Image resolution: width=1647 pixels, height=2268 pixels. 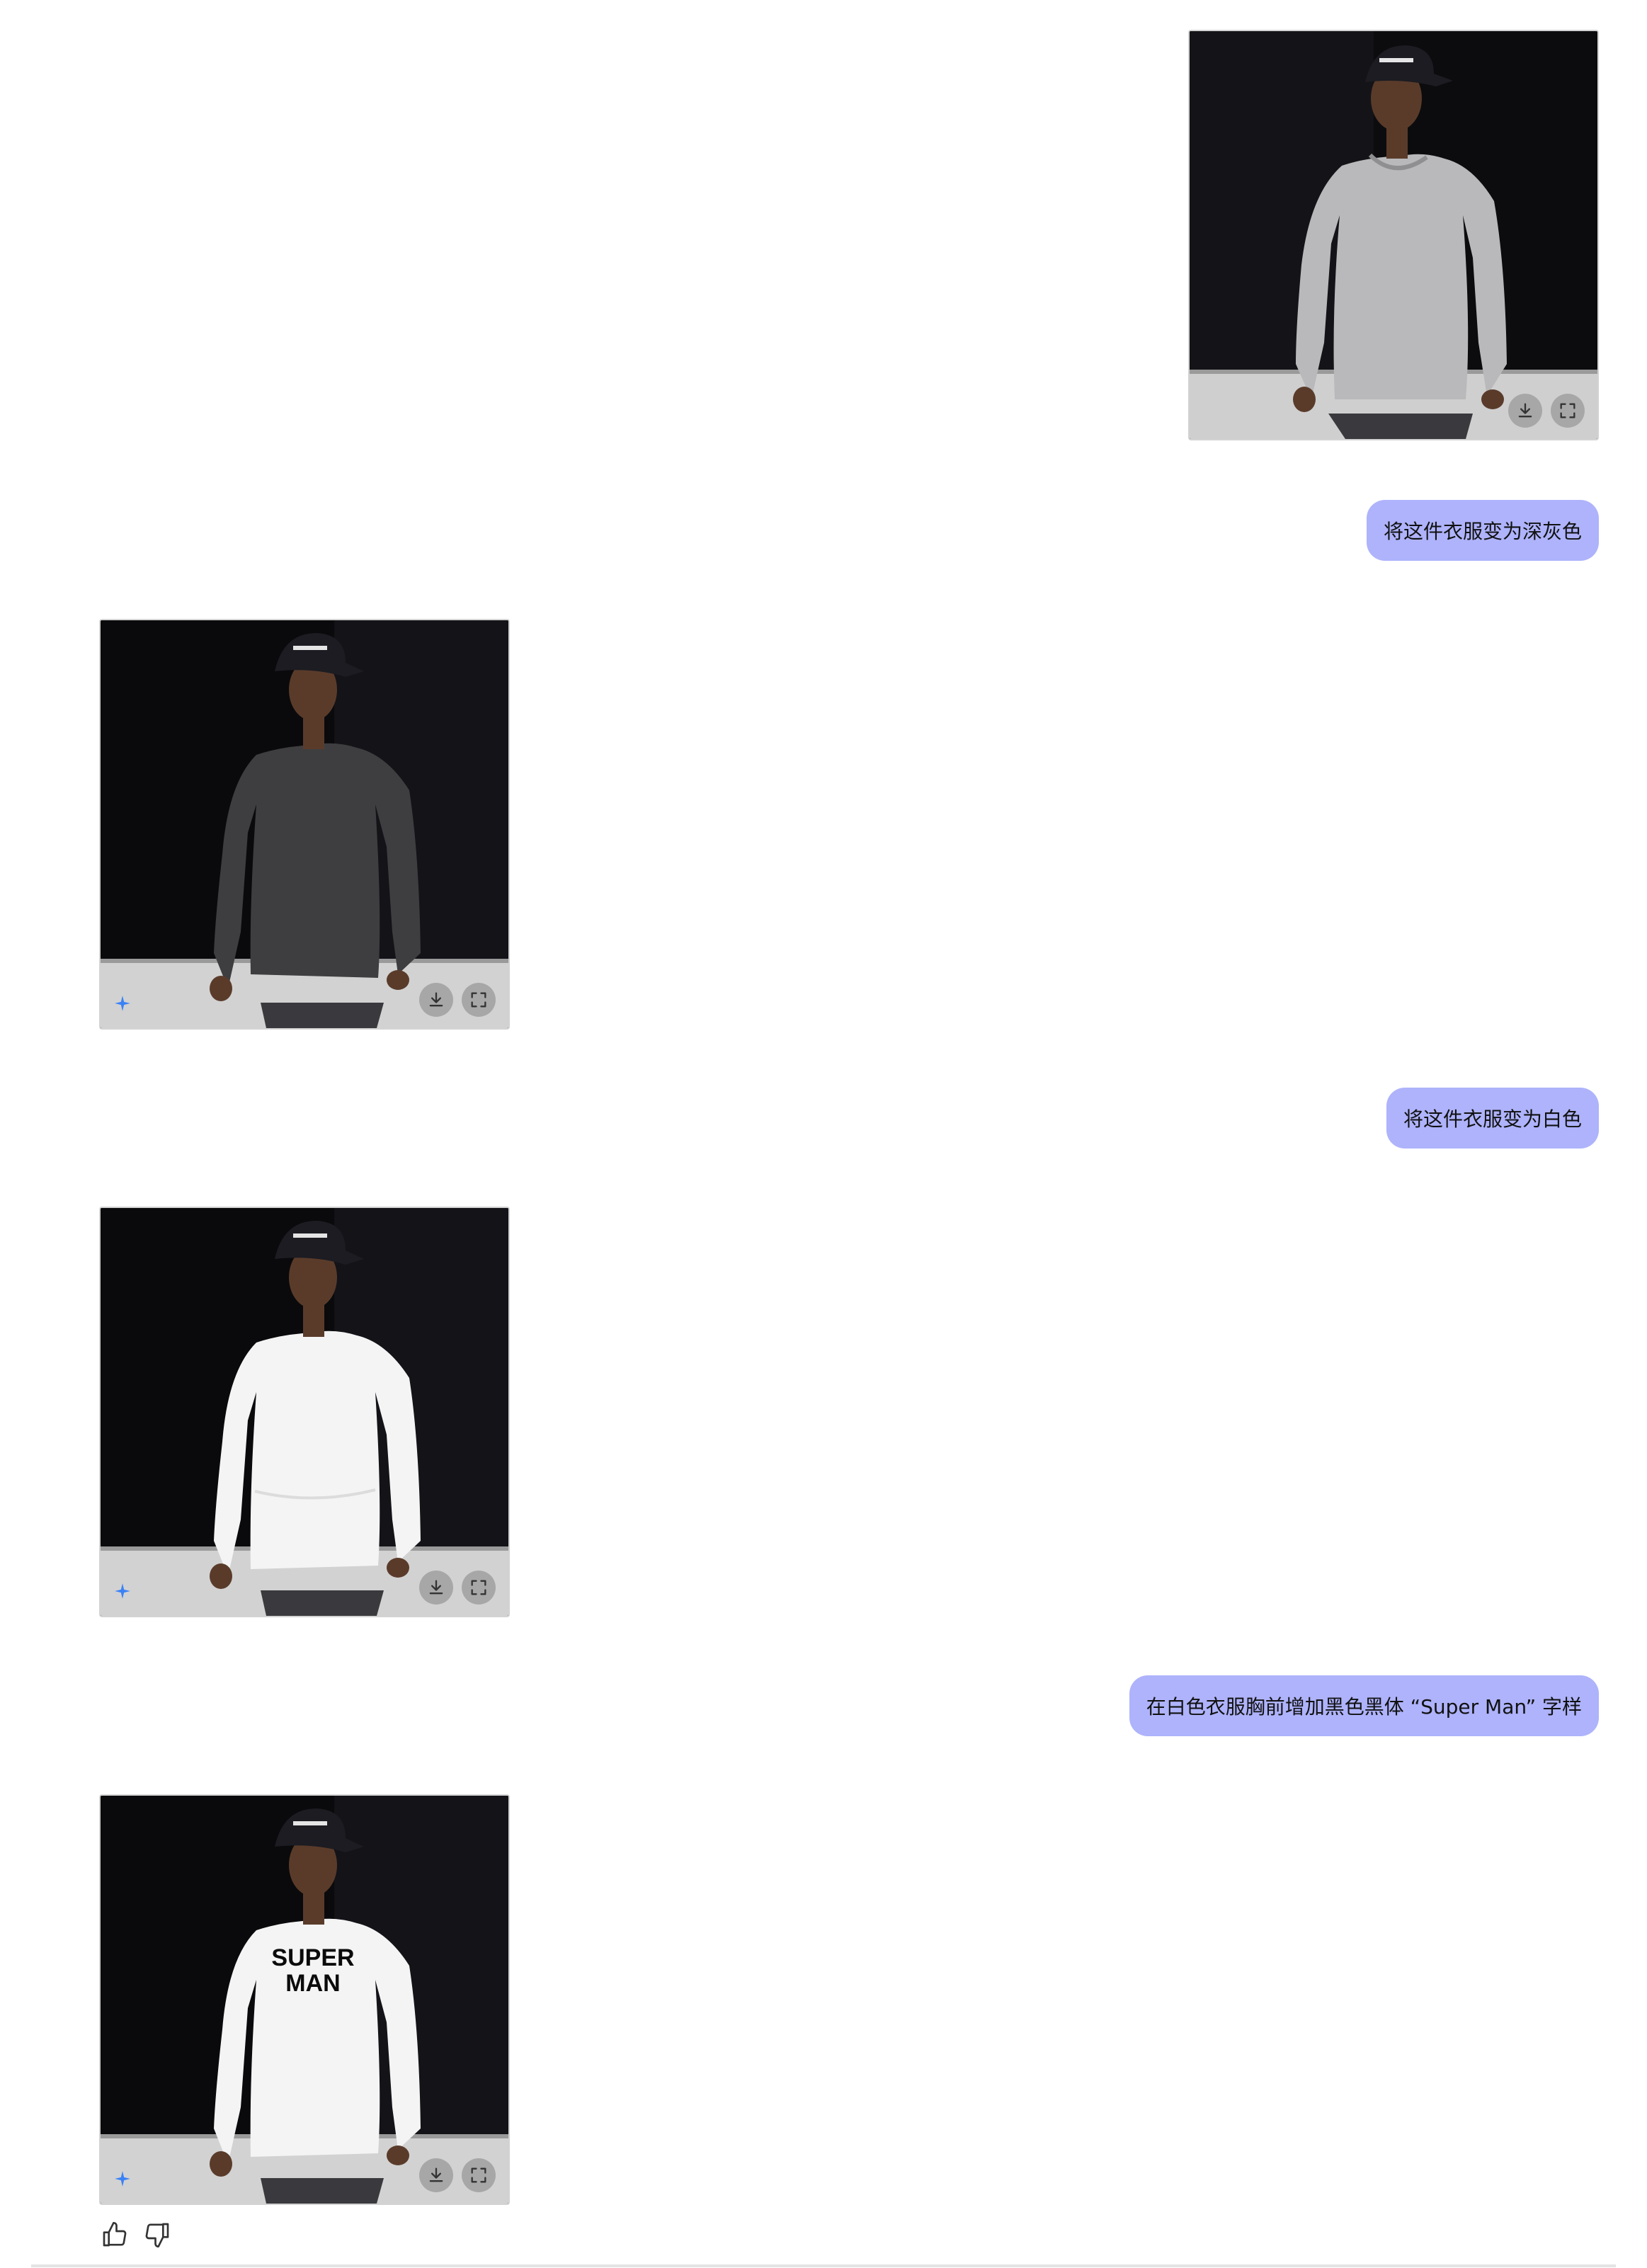 I want to click on bottom-divider, so click(x=823, y=2265).